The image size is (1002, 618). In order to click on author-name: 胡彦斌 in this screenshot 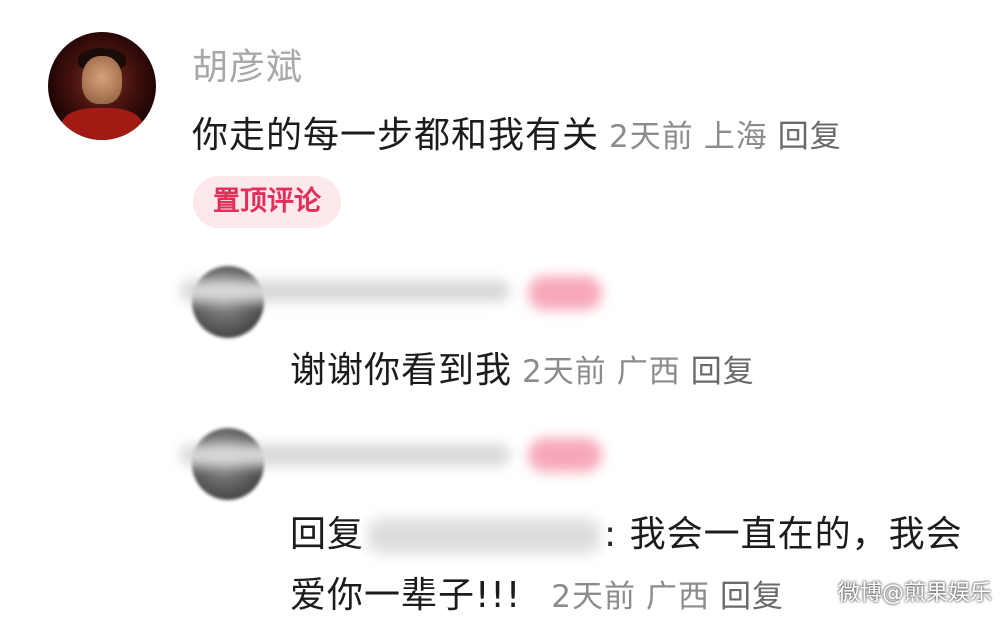, I will do `click(247, 64)`.